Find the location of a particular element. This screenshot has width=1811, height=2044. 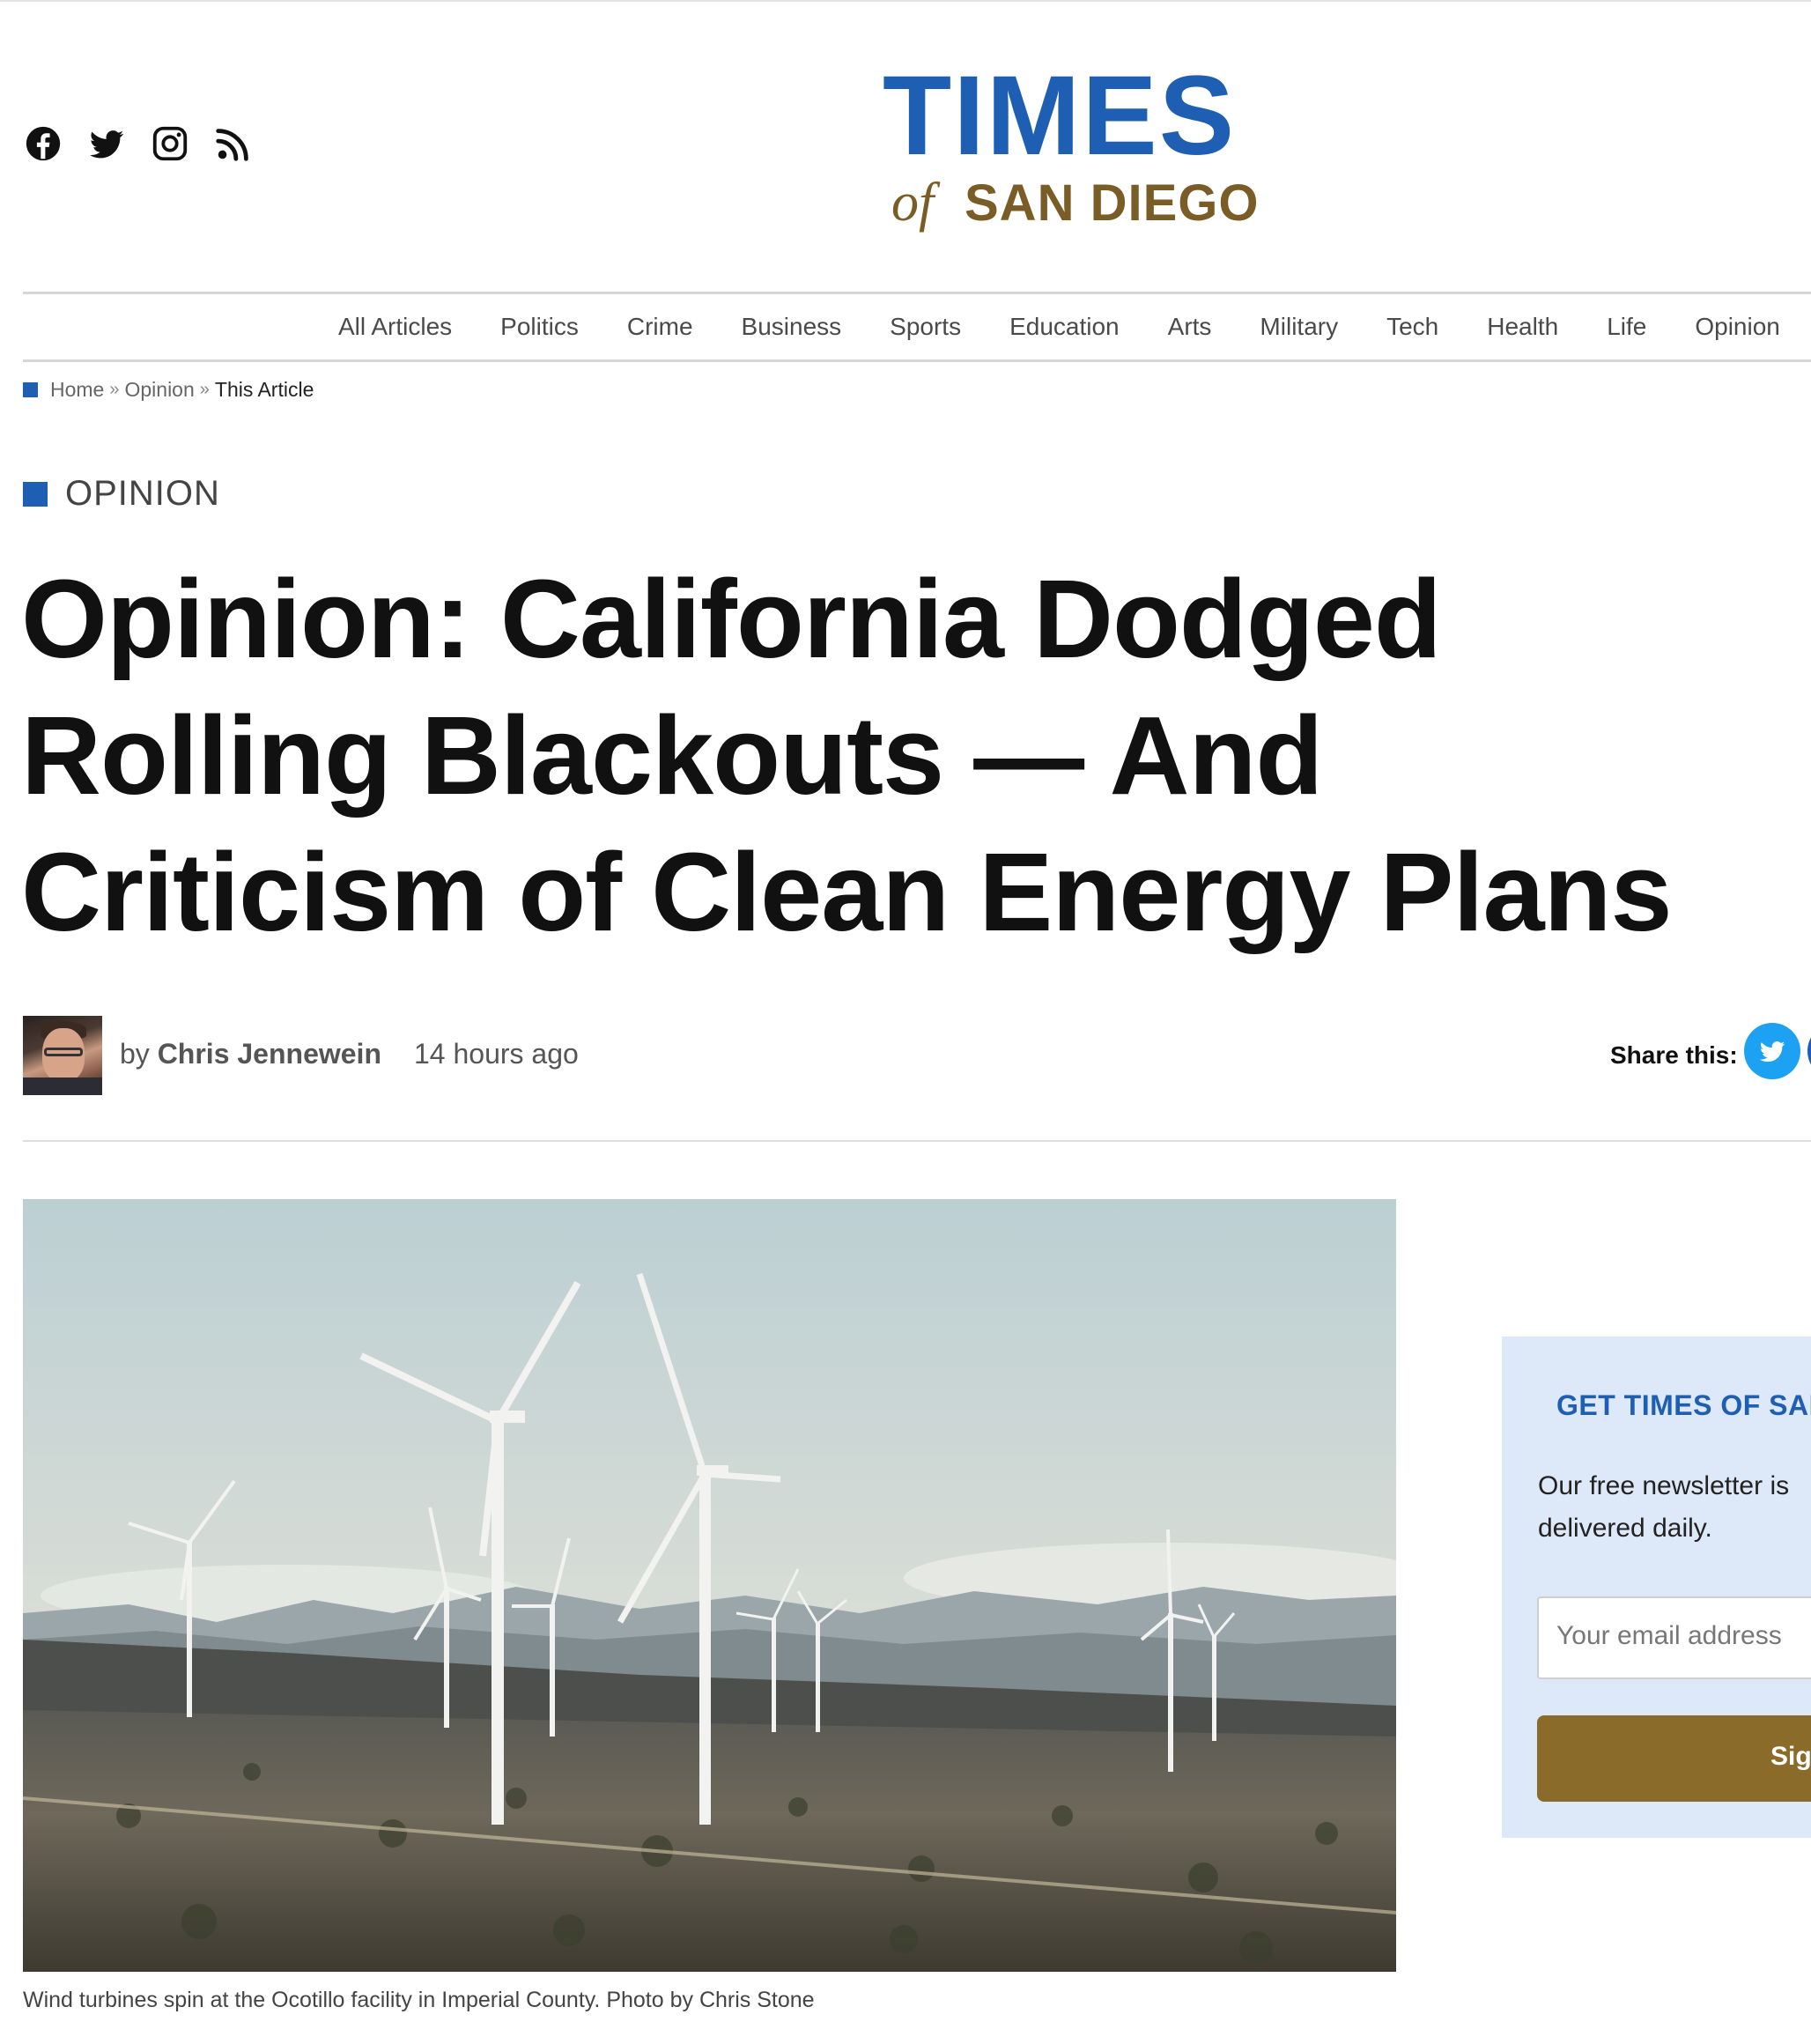

nav-item-politics: Politics is located at coordinates (539, 327).